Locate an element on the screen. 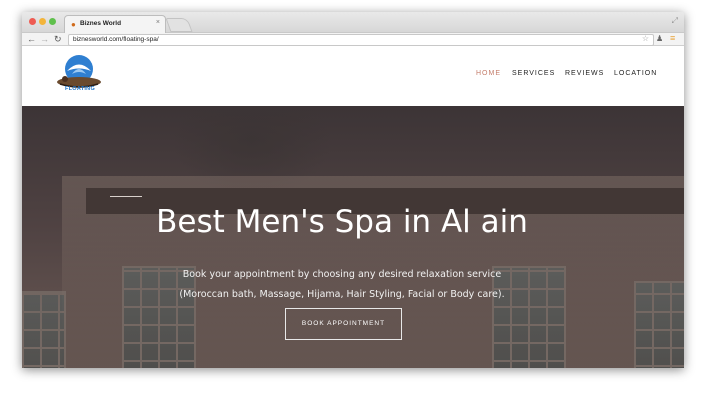  extension-icon: ♟ is located at coordinates (659, 38).